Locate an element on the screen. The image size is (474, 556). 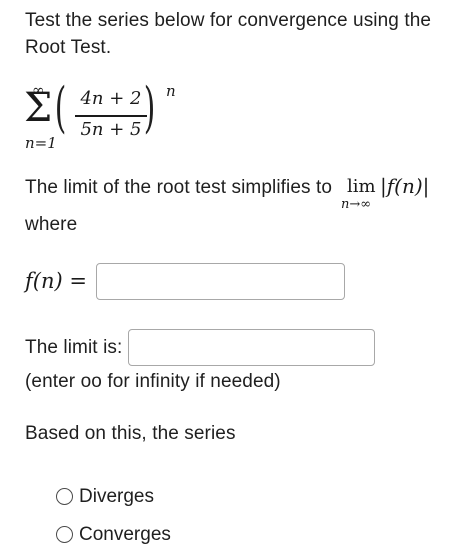
option-label: Diverges is located at coordinates (116, 496).